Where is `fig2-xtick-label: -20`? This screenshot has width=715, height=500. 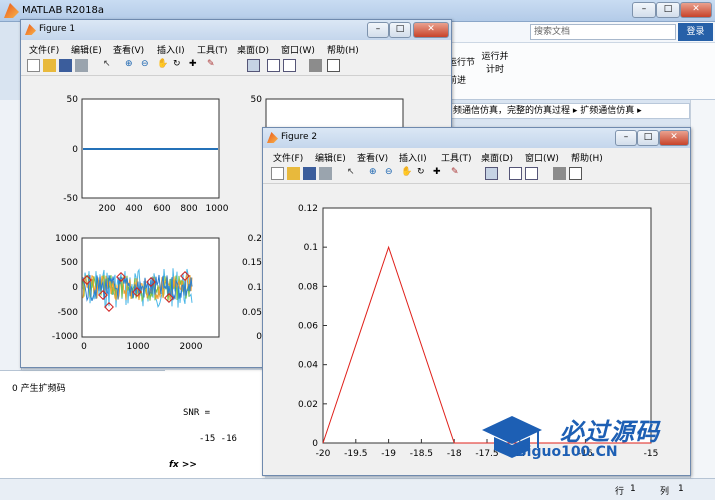
fig2-xtick-label: -20 is located at coordinates (323, 454).